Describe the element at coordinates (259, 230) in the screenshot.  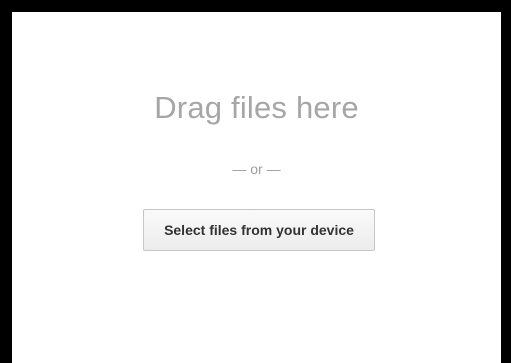
I see `select-files-button: Select files from your device` at that location.